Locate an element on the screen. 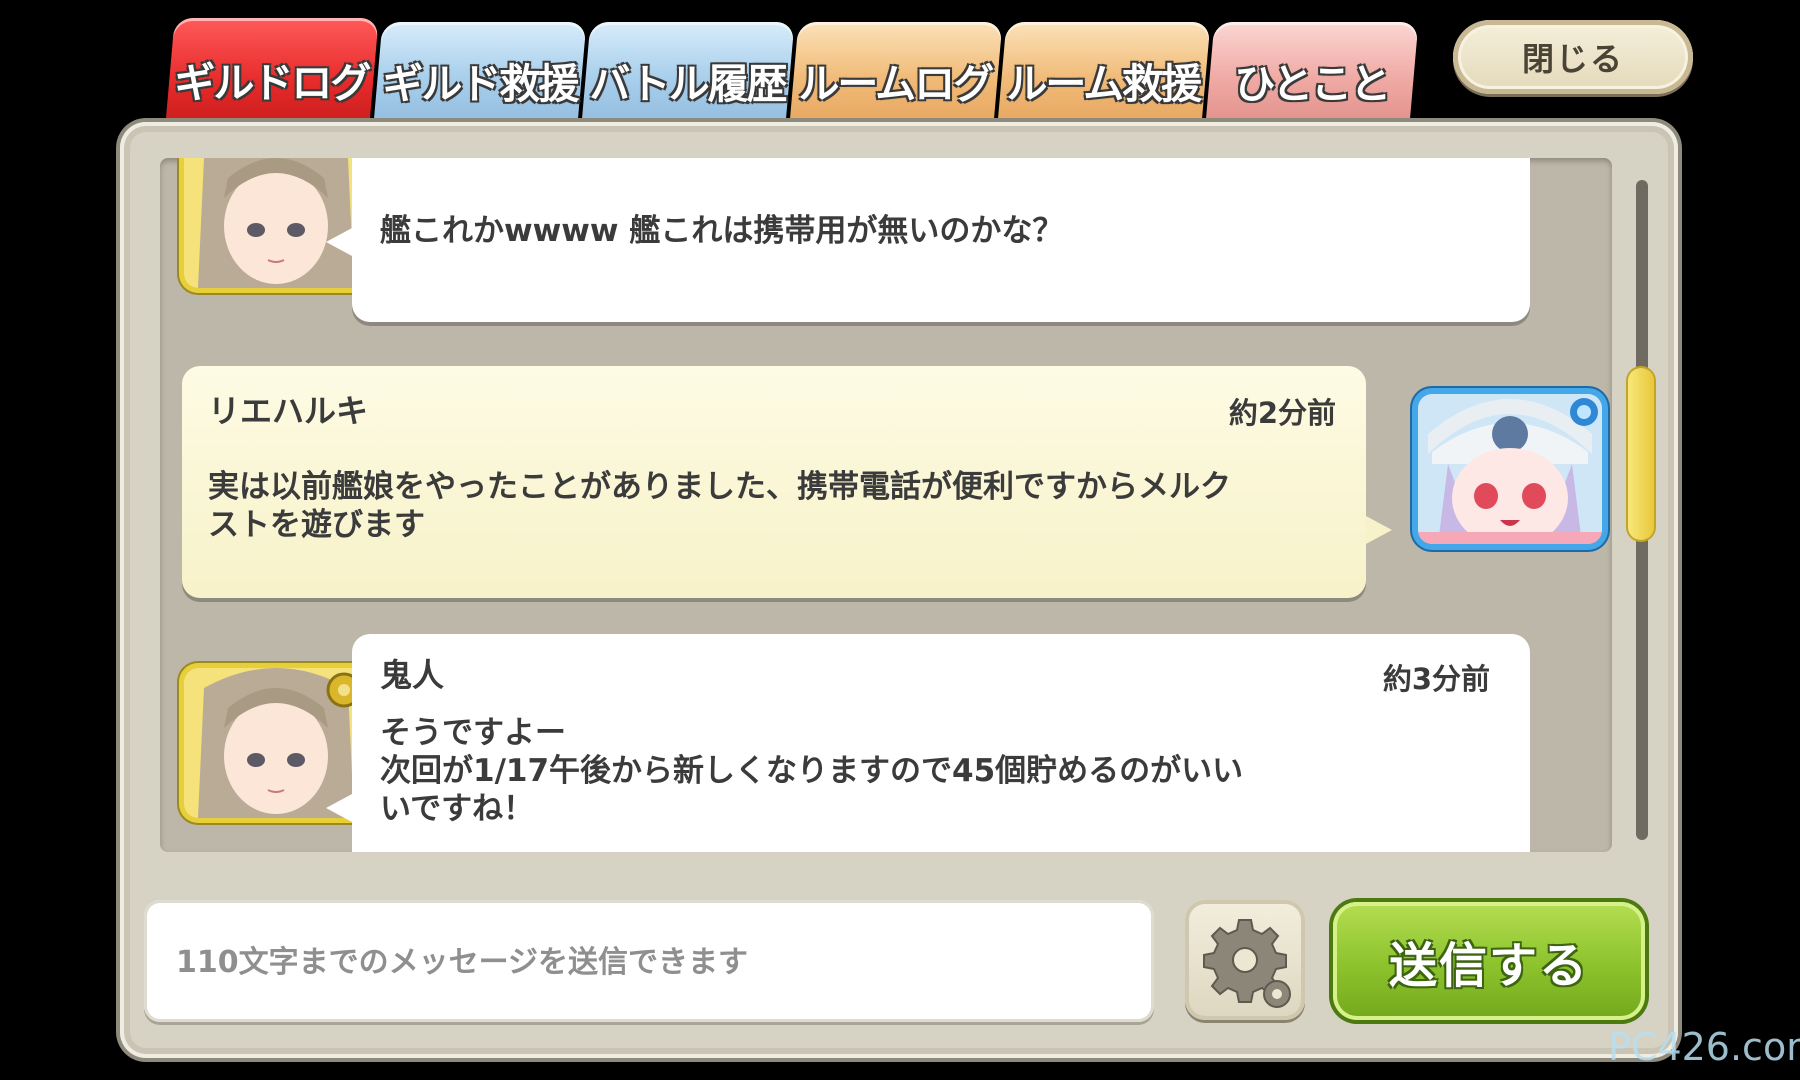 The height and width of the screenshot is (1080, 1800). close-button: 閉じる is located at coordinates (1573, 57).